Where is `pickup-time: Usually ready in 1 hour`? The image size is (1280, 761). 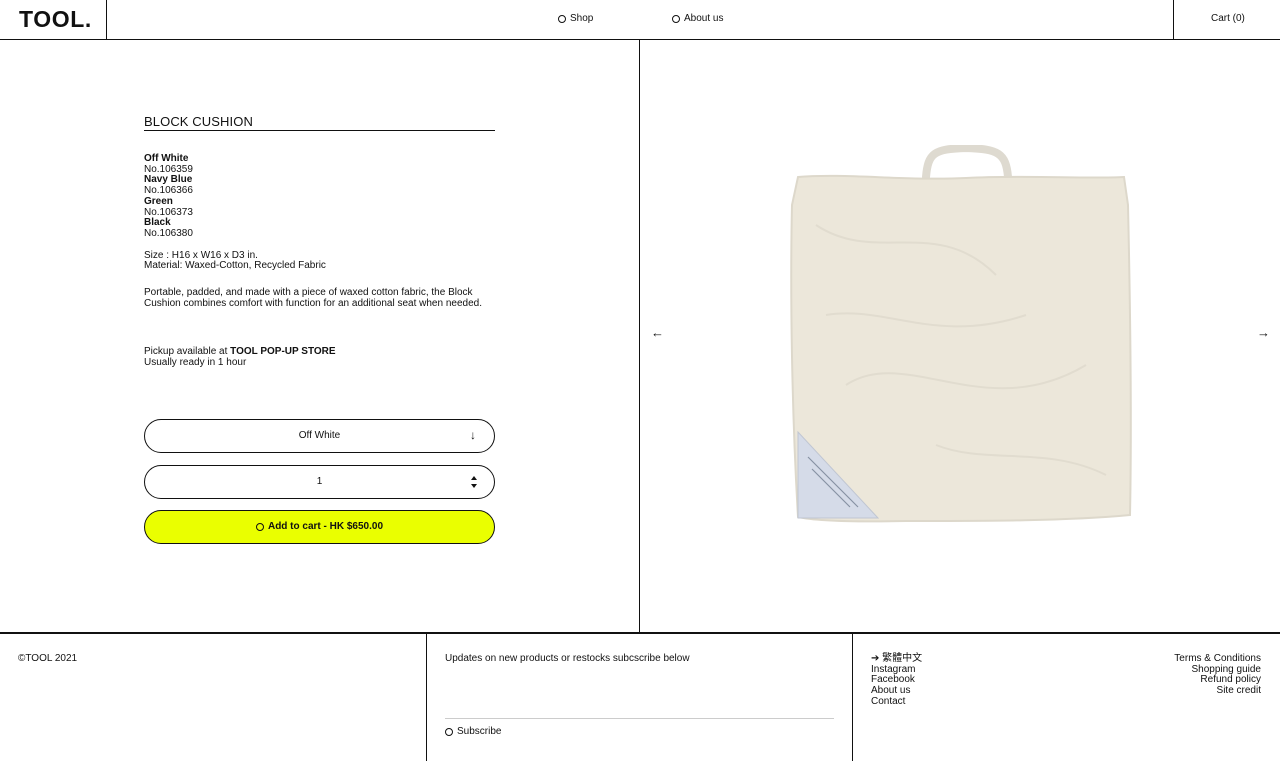 pickup-time: Usually ready in 1 hour is located at coordinates (195, 362).